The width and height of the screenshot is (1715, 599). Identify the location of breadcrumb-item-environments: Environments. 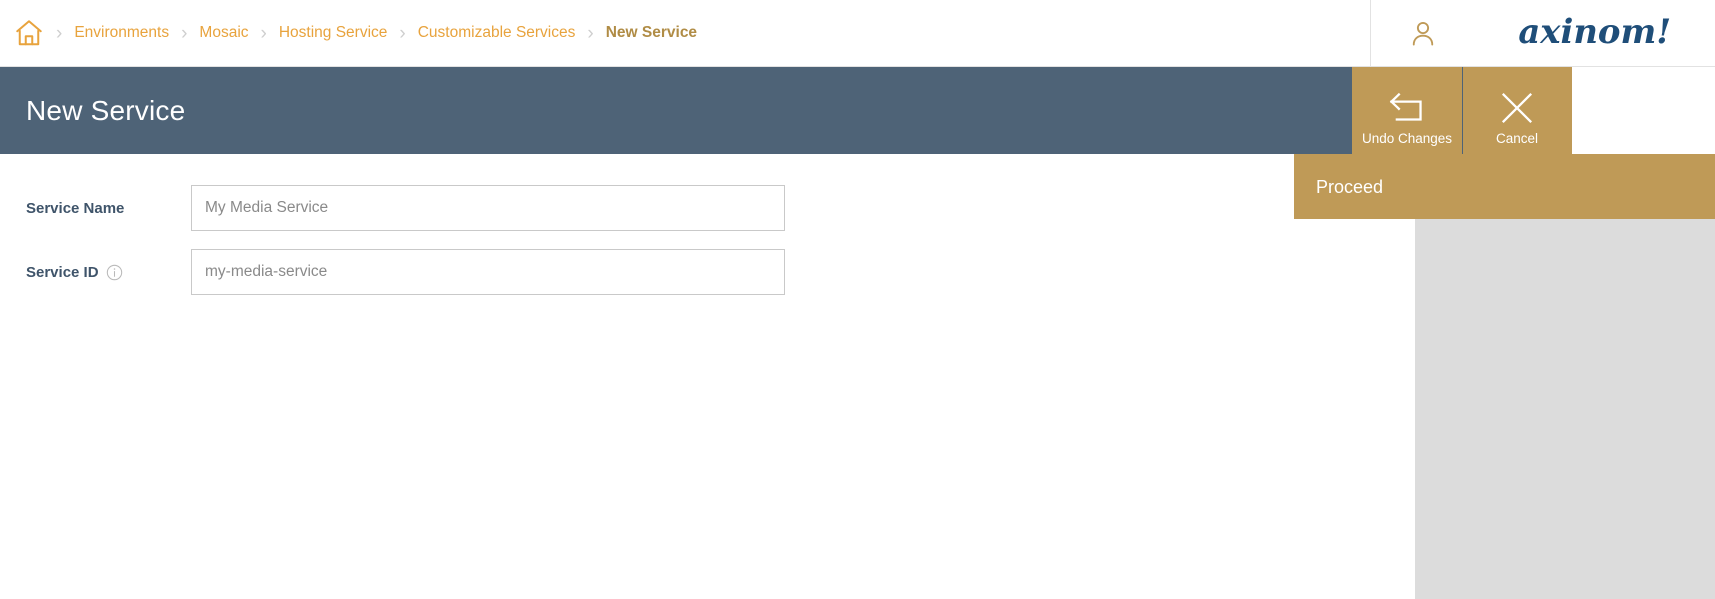
(121, 33).